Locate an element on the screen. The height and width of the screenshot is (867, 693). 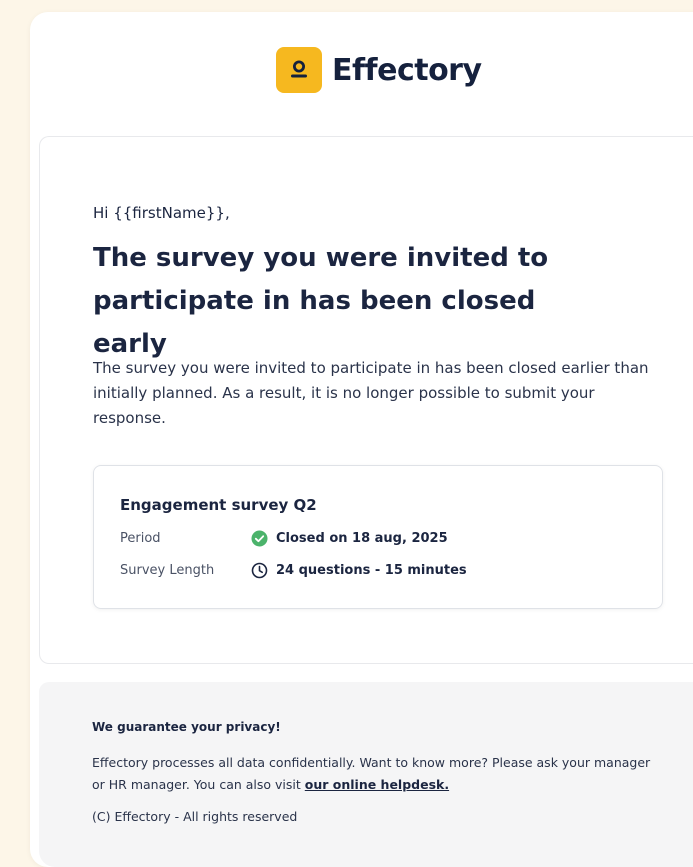
brand-logo: Effectory is located at coordinates (379, 70).